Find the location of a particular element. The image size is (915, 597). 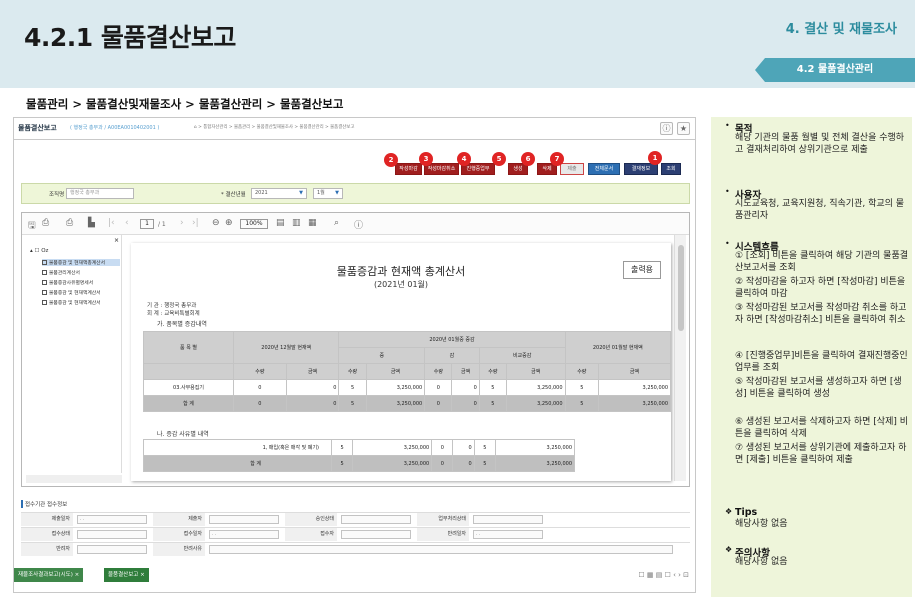

about-icon: ⓘ is located at coordinates (358, 224).